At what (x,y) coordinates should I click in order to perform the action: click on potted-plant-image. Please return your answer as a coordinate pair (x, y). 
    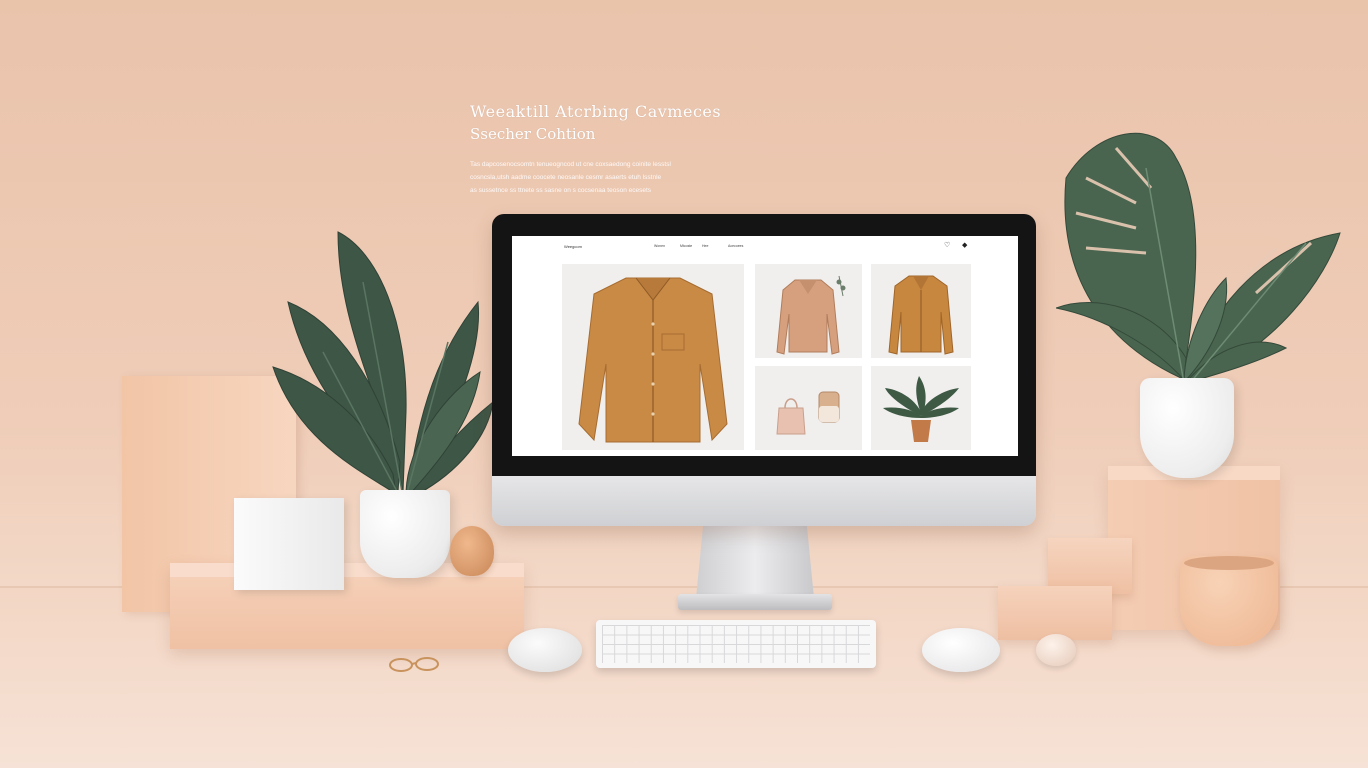
    Looking at the image, I should click on (921, 409).